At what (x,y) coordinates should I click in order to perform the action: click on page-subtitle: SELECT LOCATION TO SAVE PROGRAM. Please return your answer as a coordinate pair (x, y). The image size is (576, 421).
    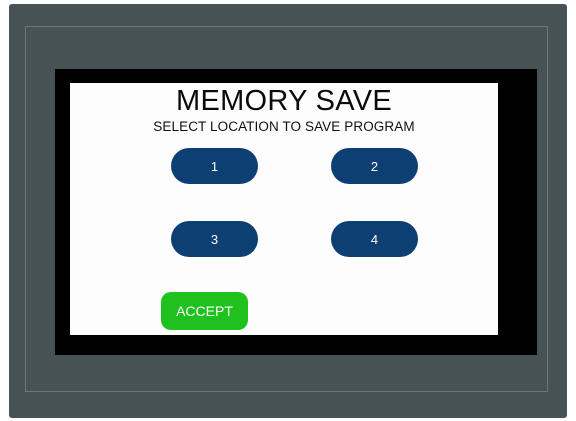
    Looking at the image, I should click on (284, 126).